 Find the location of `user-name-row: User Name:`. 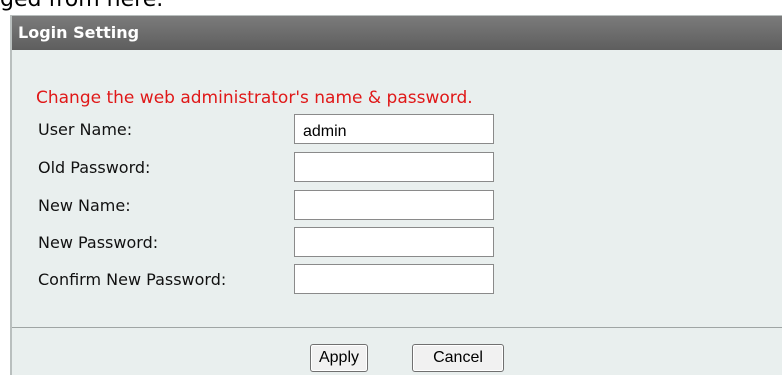

user-name-row: User Name: is located at coordinates (408, 131).